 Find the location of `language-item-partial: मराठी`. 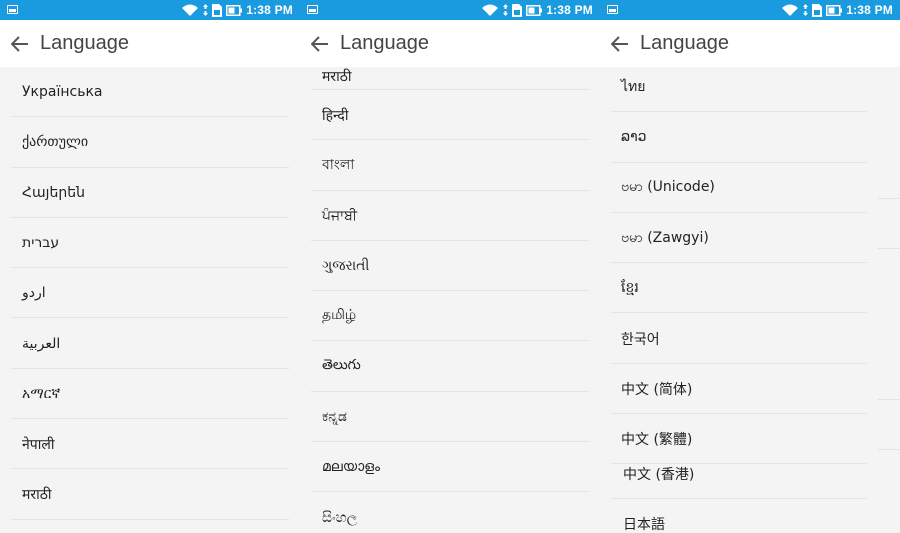

language-item-partial: मराठी is located at coordinates (450, 78).